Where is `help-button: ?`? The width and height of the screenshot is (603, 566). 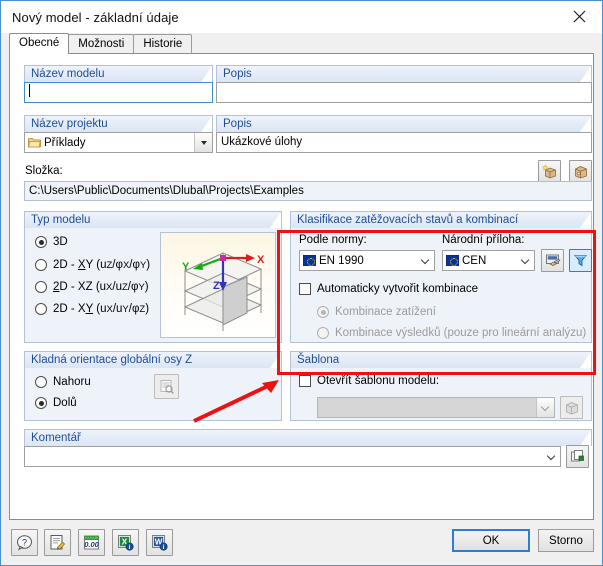
help-button: ? is located at coordinates (24, 542).